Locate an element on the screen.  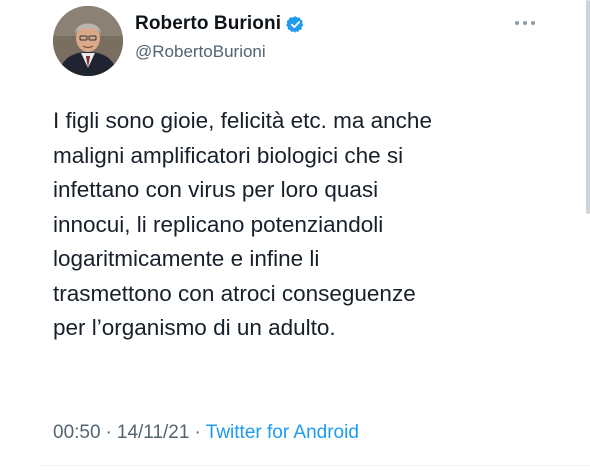
avatar is located at coordinates (88, 41).